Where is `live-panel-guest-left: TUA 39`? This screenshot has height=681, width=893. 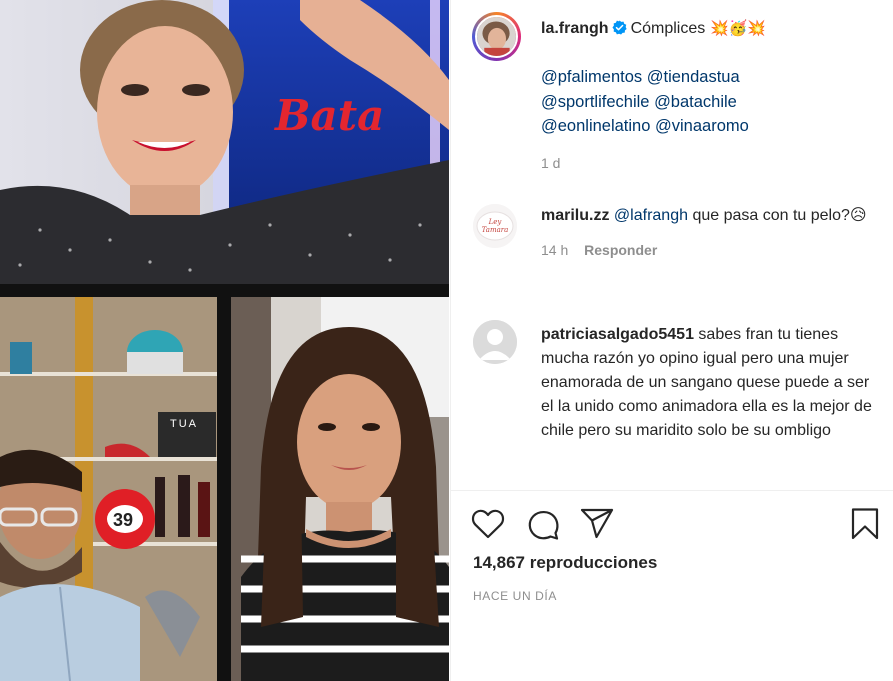
live-panel-guest-left: TUA 39 is located at coordinates (108, 489).